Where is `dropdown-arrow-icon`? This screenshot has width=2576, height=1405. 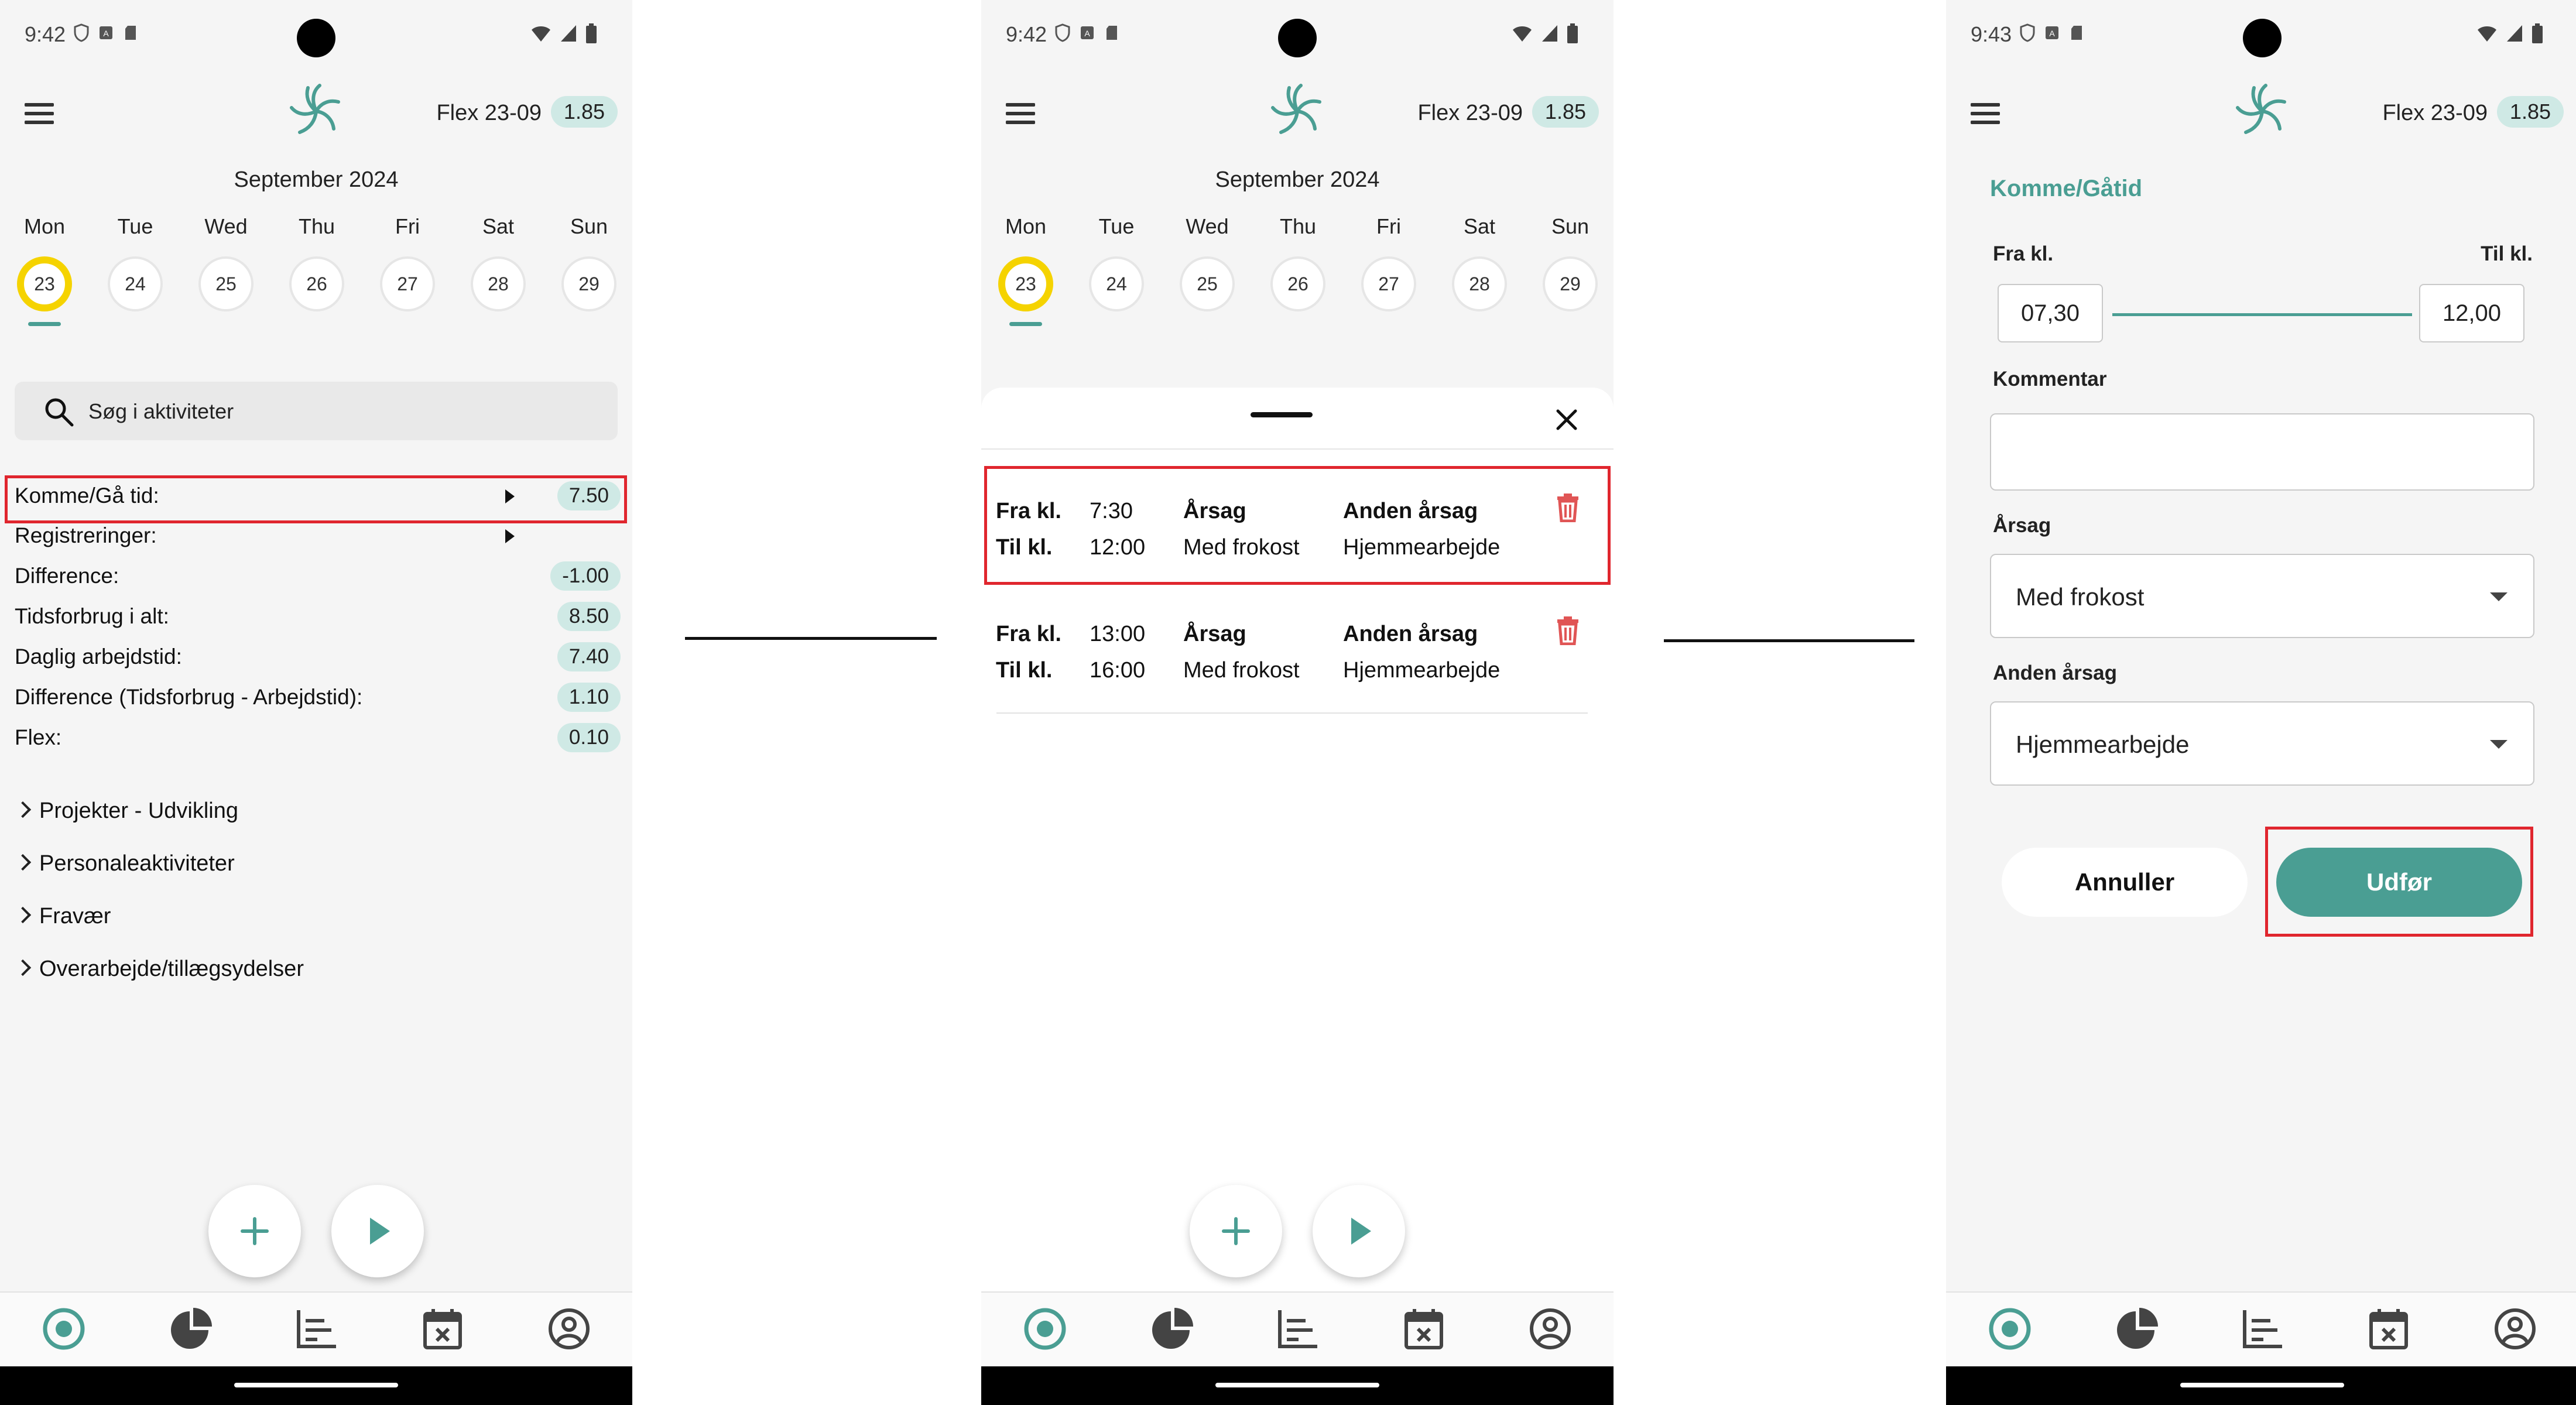 dropdown-arrow-icon is located at coordinates (2499, 597).